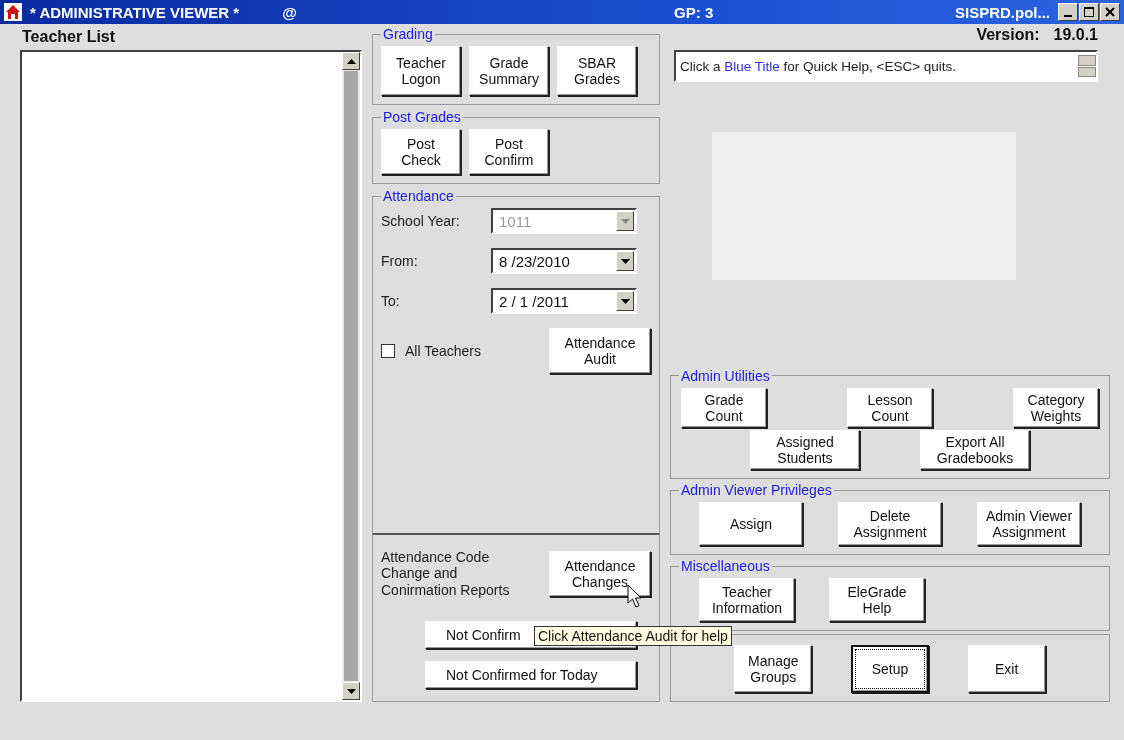  I want to click on button: Post Check, so click(421, 152).